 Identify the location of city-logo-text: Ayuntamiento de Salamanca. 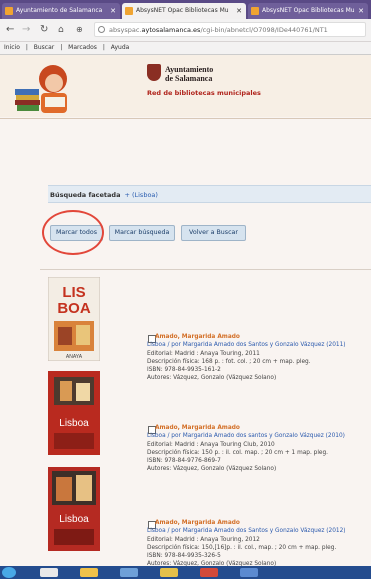
(189, 74).